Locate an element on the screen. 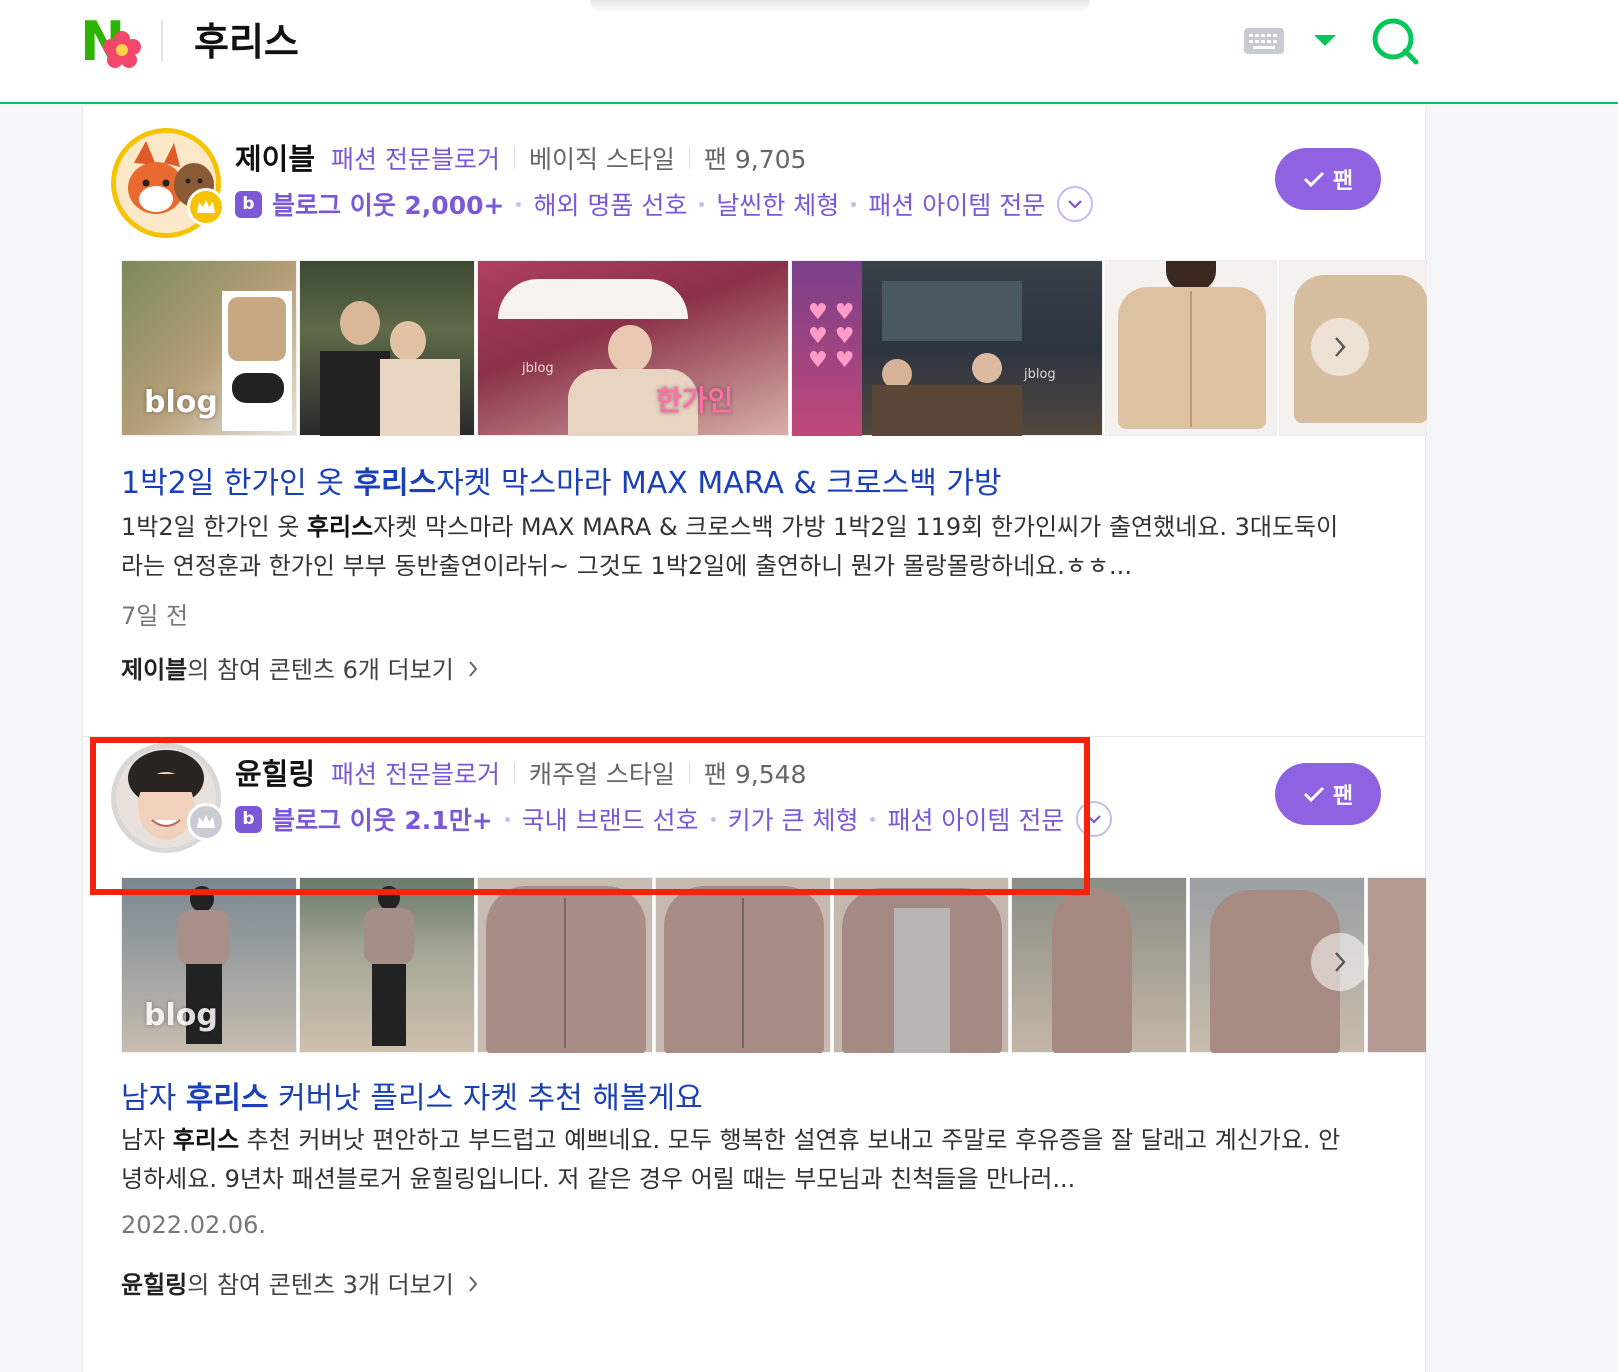 The image size is (1618, 1372). title-text: 남자 is located at coordinates (153, 1098).